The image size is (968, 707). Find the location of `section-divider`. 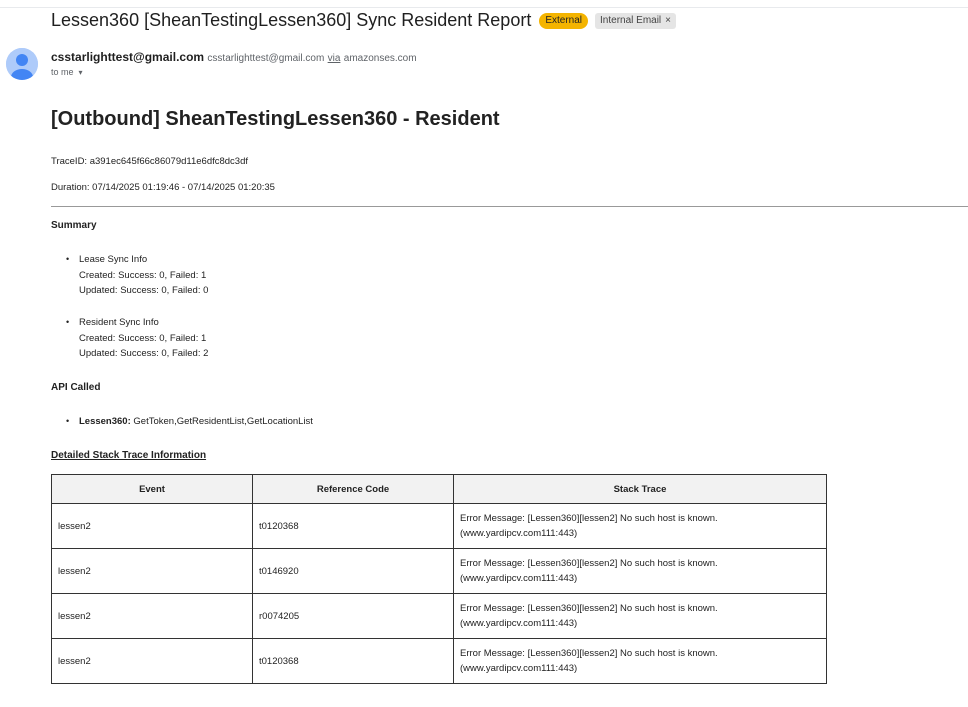

section-divider is located at coordinates (509, 206).